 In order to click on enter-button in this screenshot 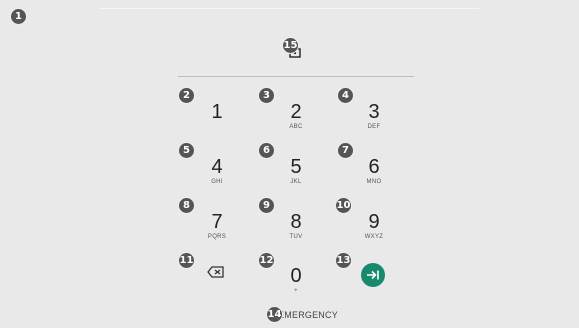, I will do `click(373, 275)`.